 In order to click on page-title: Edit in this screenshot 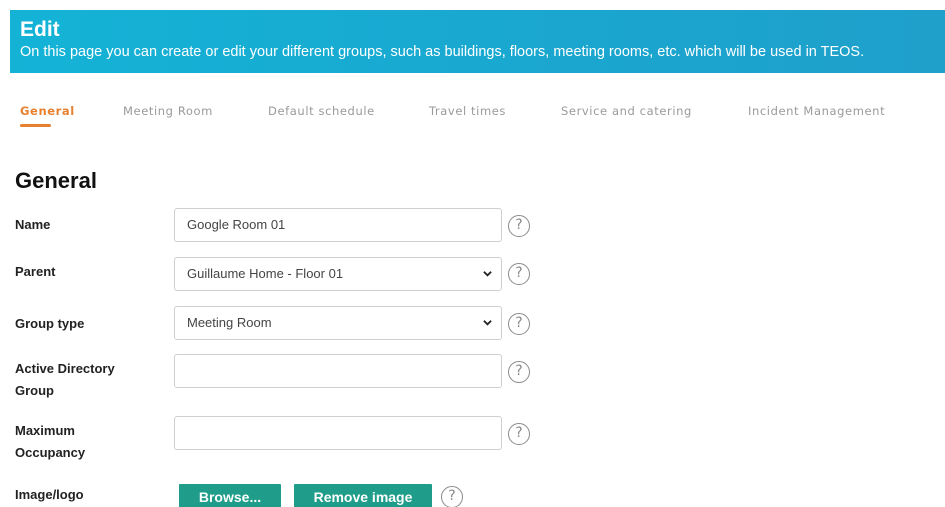, I will do `click(40, 29)`.